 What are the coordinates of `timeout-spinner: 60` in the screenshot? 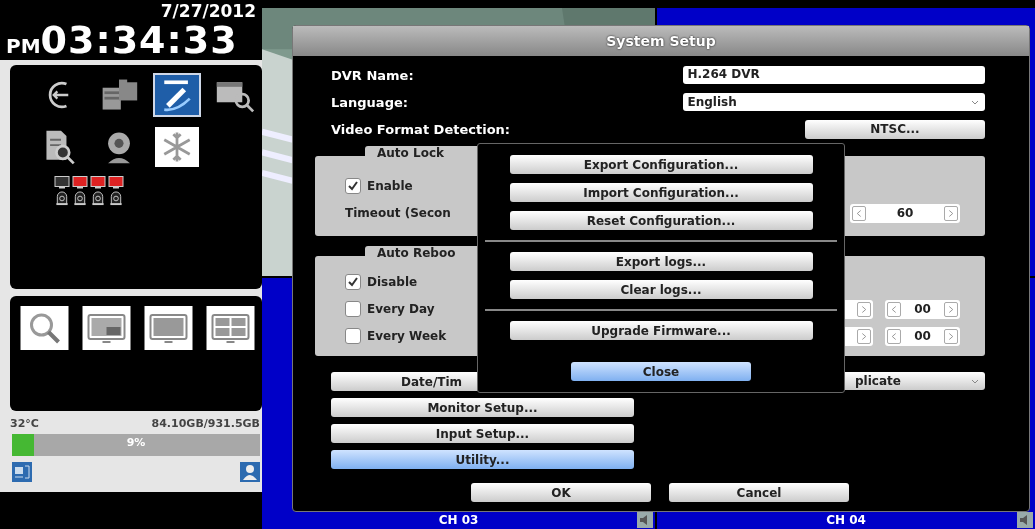 It's located at (905, 213).